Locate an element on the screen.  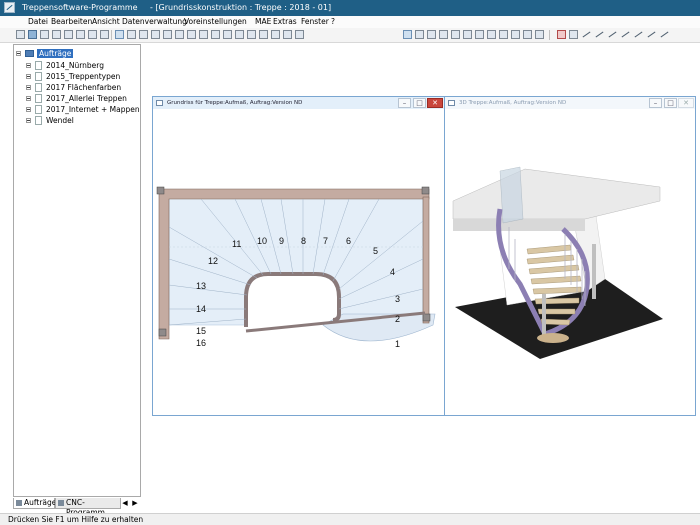
tree-item: Wendel is located at coordinates (81, 121).